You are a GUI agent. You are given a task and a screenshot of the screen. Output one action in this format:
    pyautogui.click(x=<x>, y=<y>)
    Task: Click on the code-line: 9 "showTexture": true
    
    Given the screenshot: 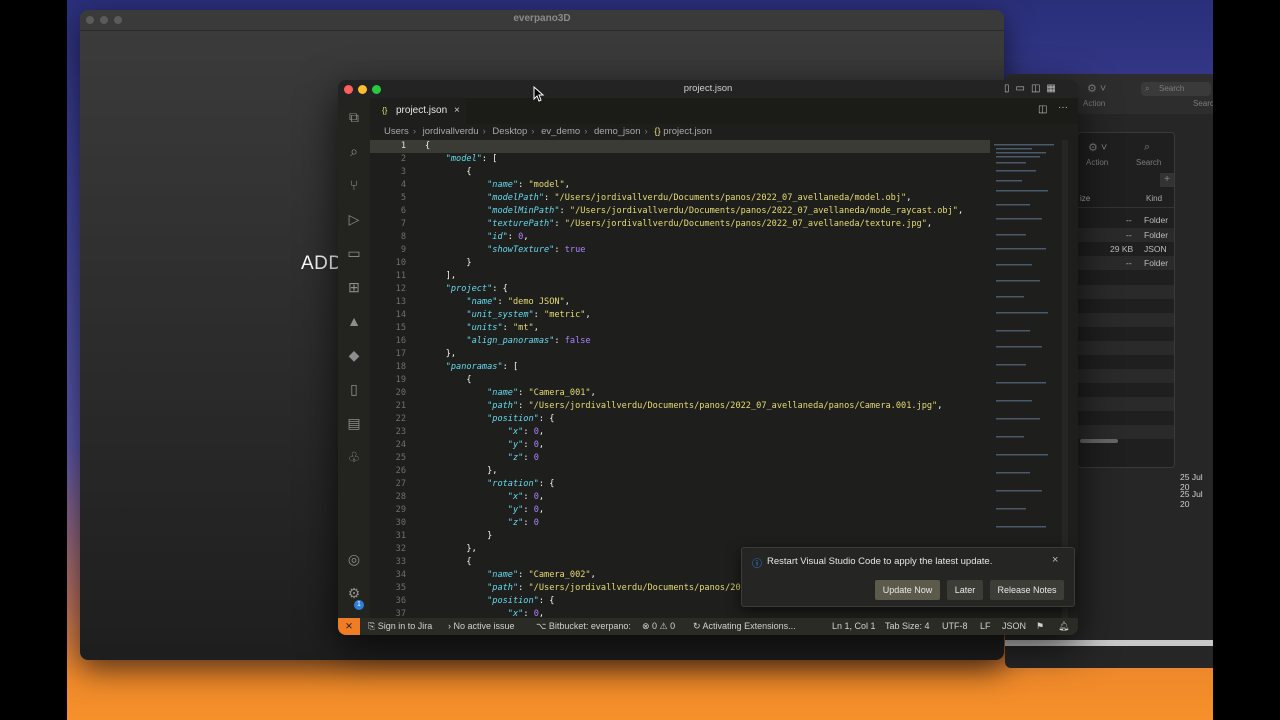 What is the action you would take?
    pyautogui.click(x=493, y=250)
    